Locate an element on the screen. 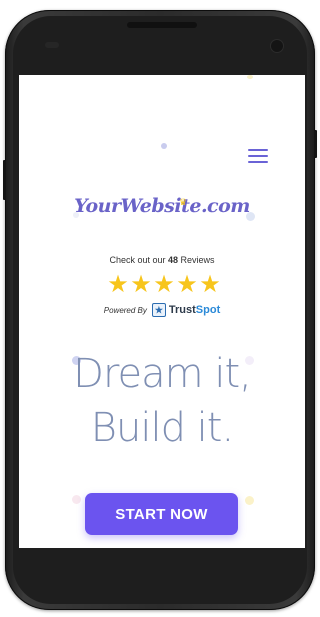 This screenshot has width=320, height=617. proximity-sensor is located at coordinates (52, 45).